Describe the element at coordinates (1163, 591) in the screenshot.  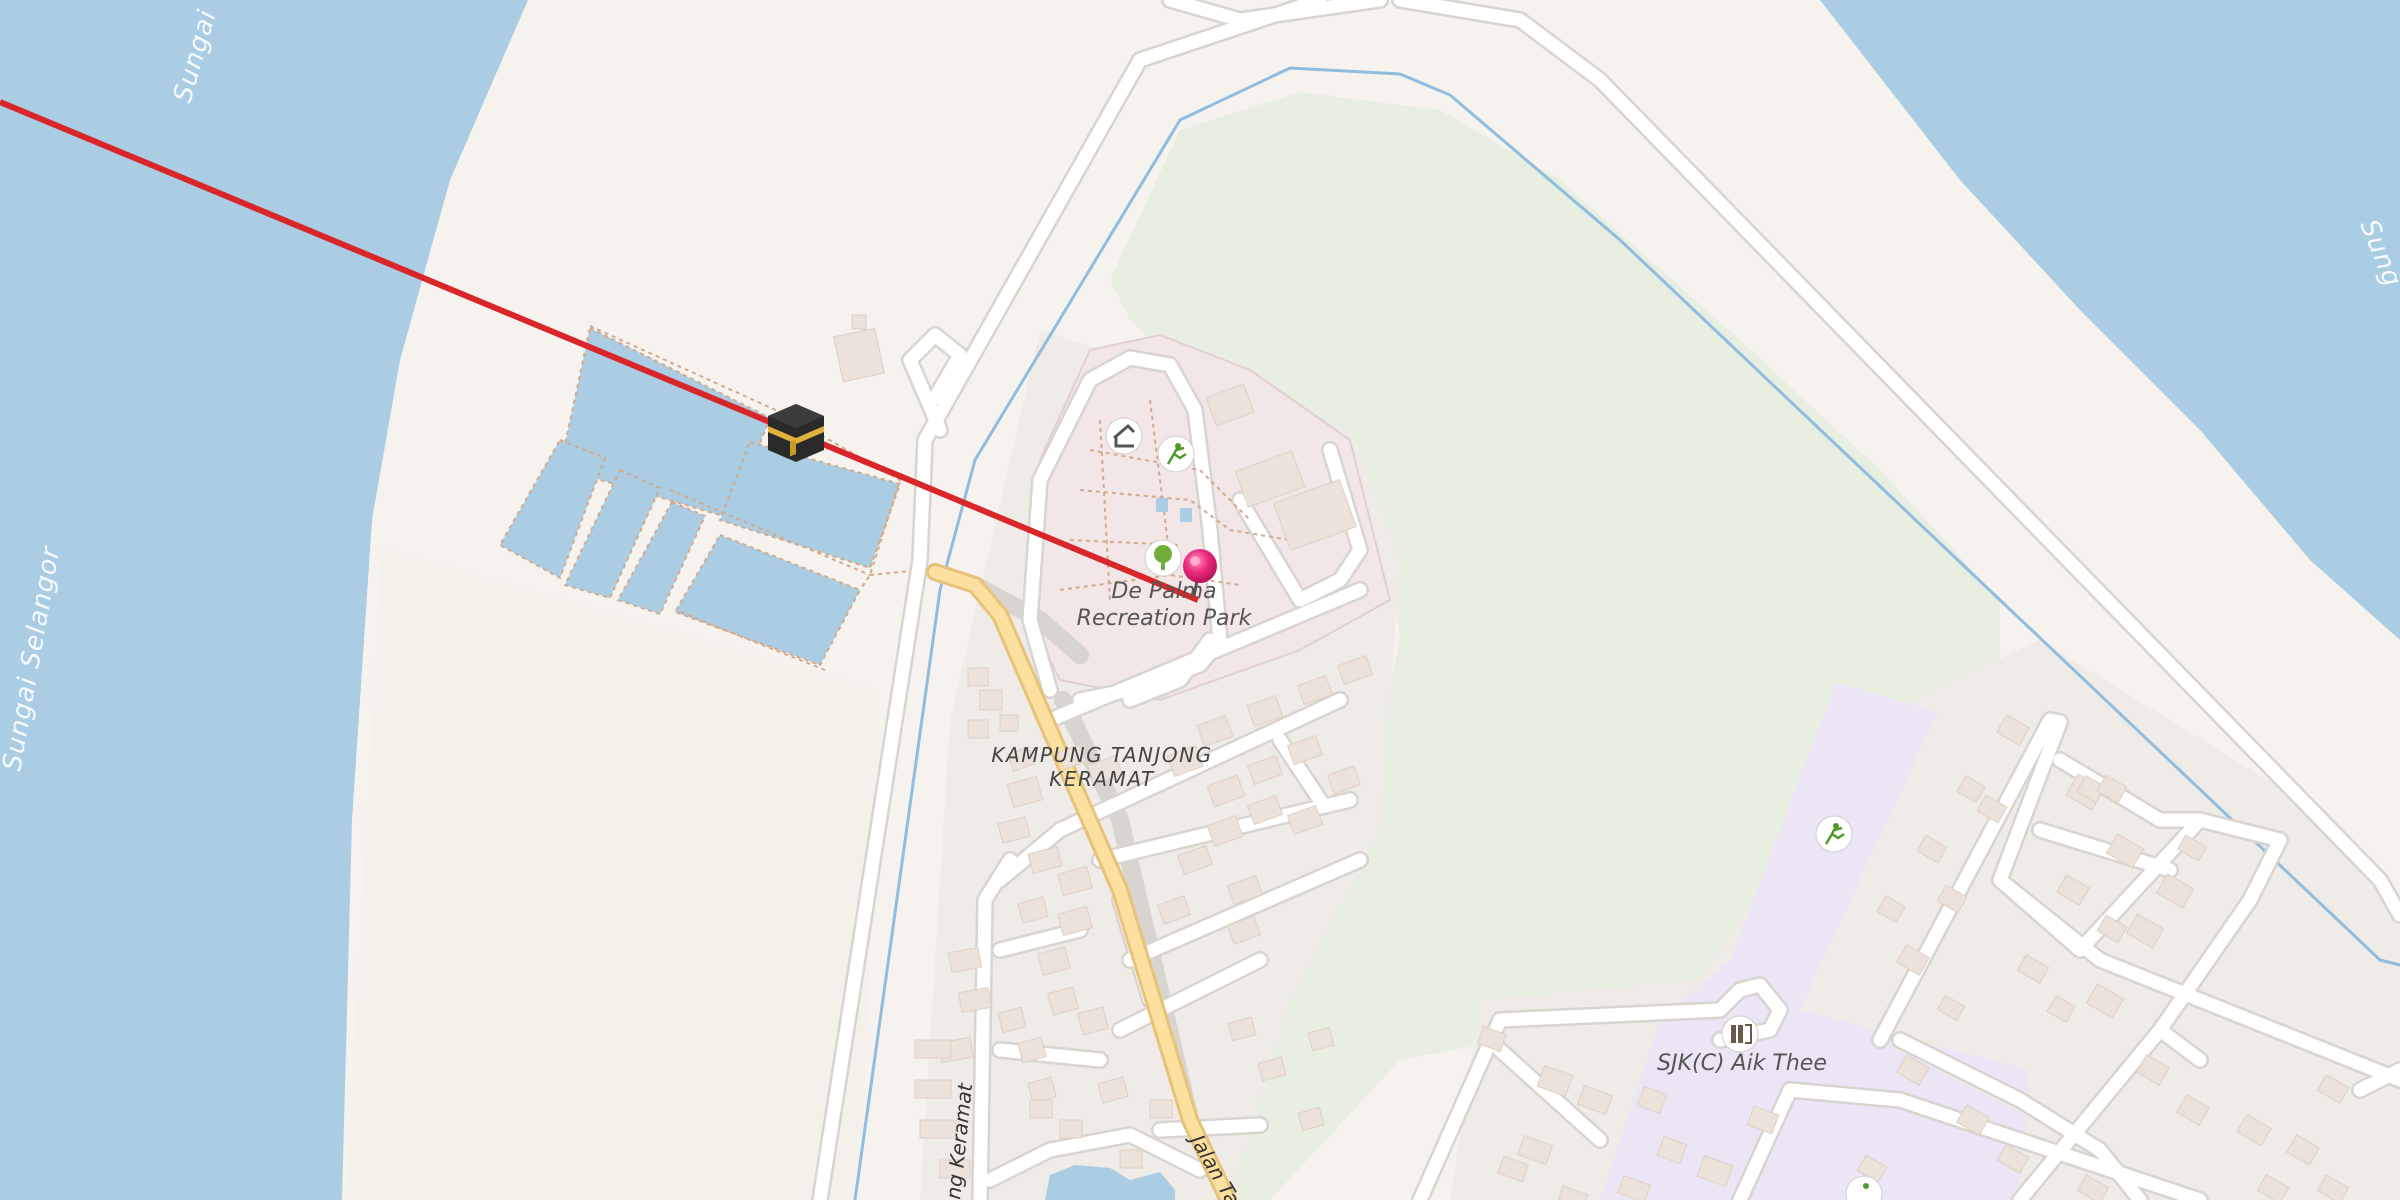
I see `park-label-line1: De Palma` at that location.